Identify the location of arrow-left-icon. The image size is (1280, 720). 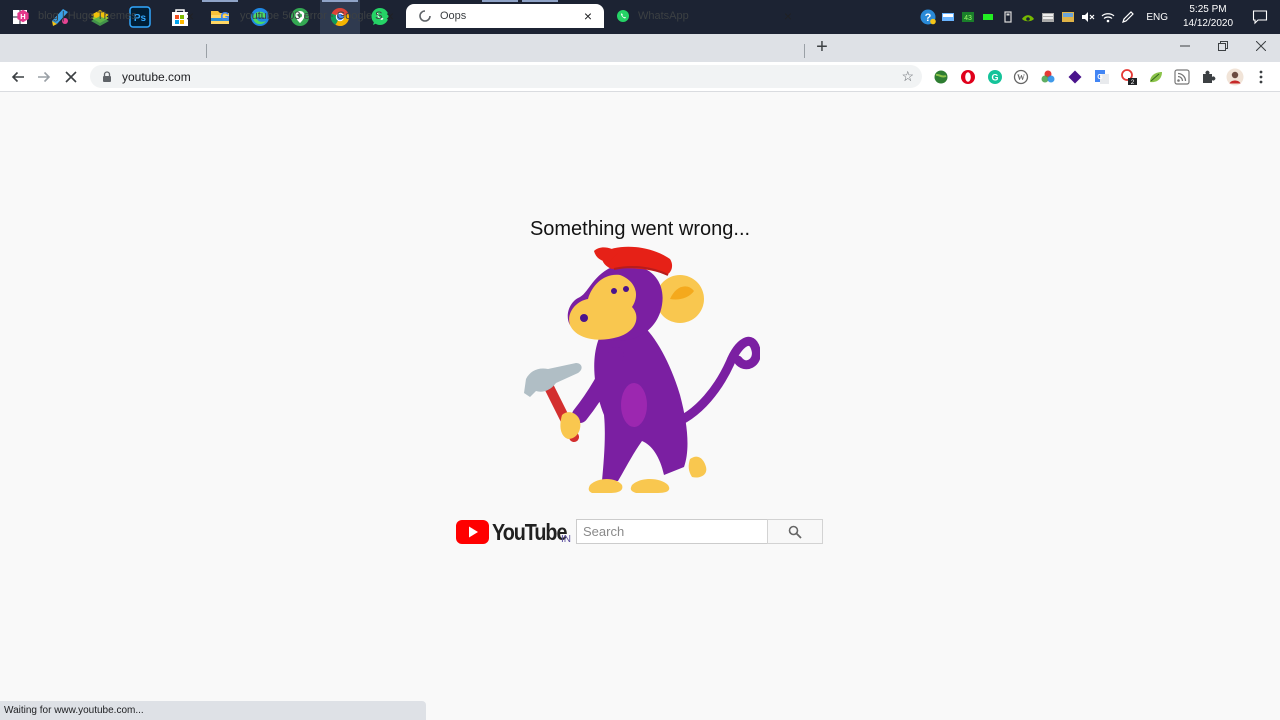
(17, 77).